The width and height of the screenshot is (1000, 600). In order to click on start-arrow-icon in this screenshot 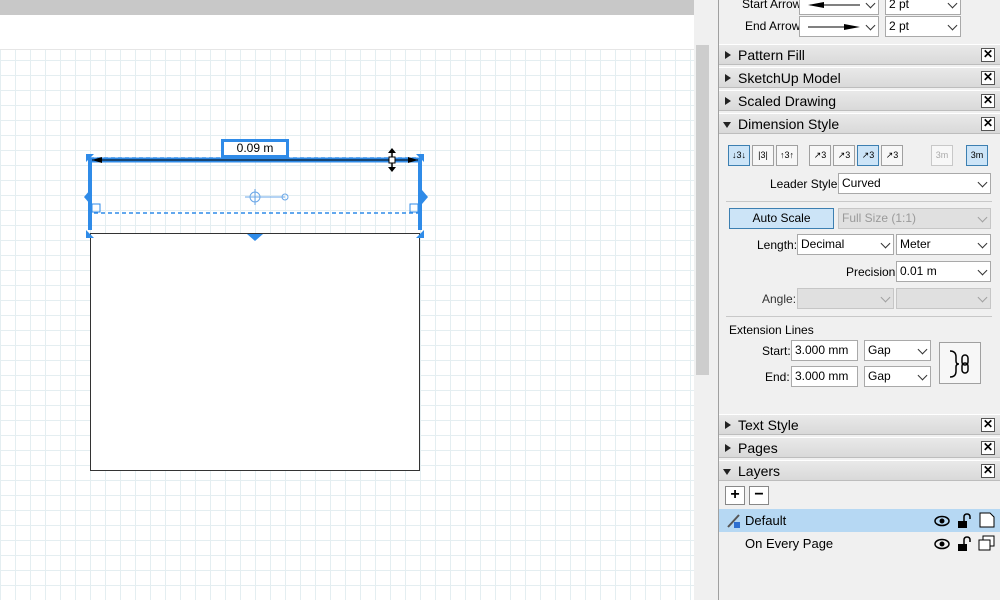, I will do `click(834, 5)`.